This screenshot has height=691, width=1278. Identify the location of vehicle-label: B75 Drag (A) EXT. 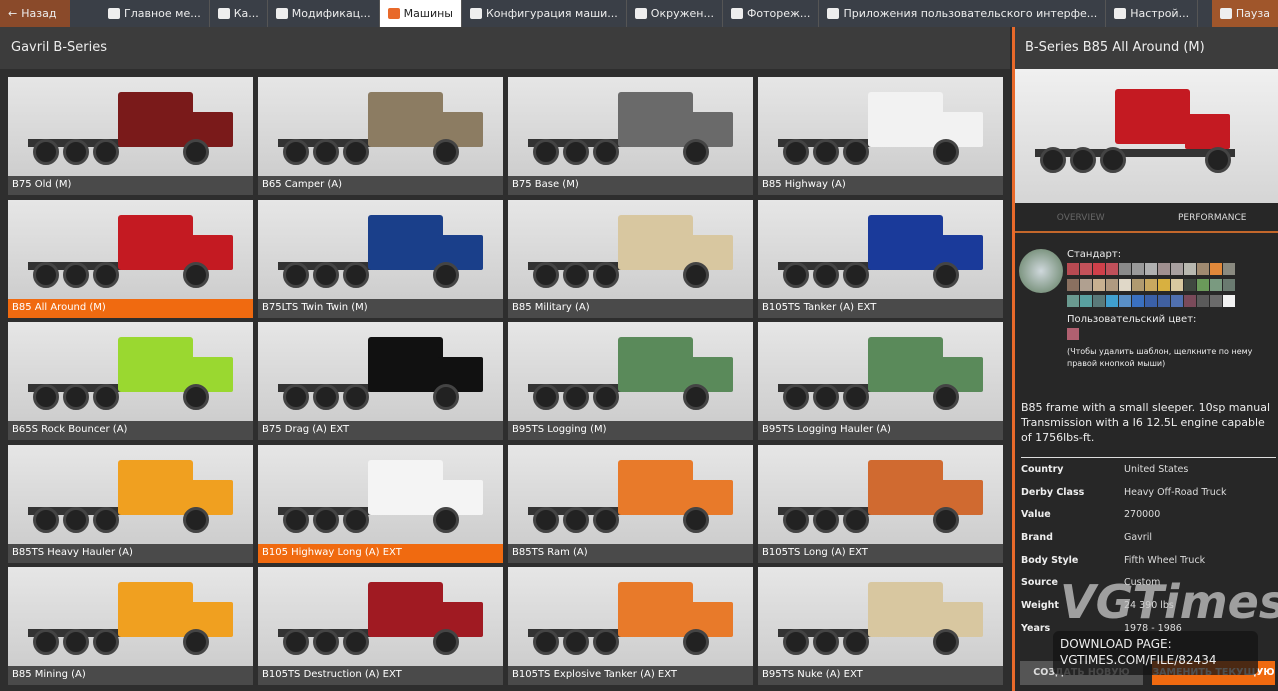
(380, 430).